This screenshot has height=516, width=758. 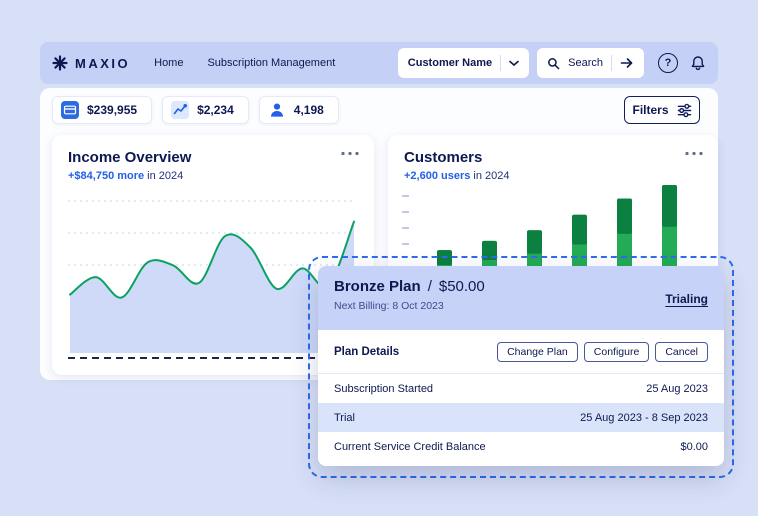 I want to click on filters-button: Filters, so click(x=662, y=110).